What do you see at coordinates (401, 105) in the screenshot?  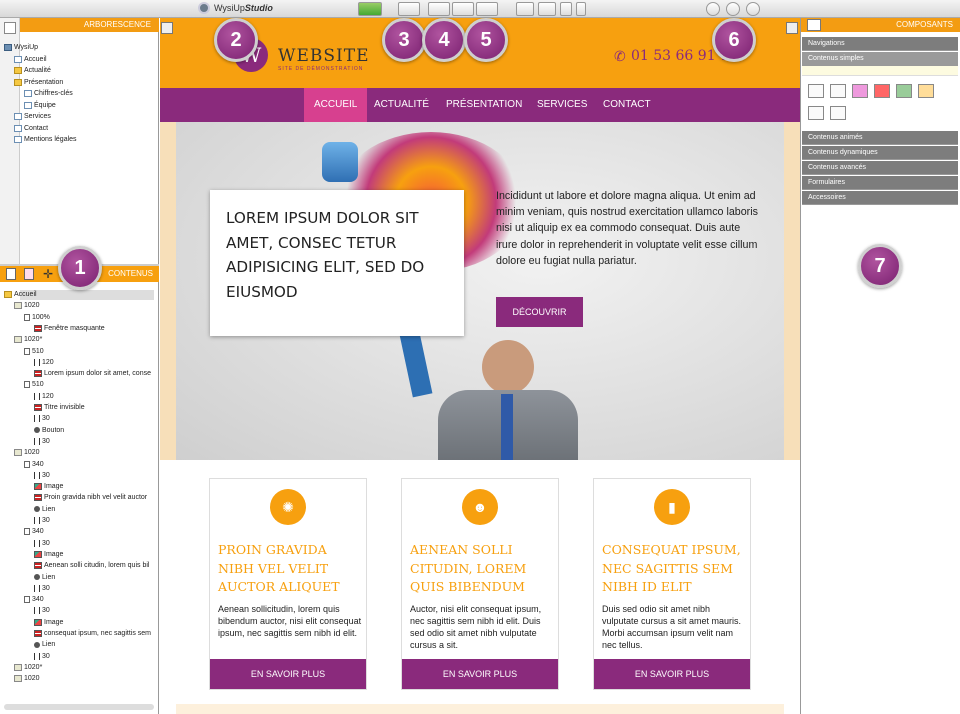 I see `nav-item-actualite: ACTUALITÉ` at bounding box center [401, 105].